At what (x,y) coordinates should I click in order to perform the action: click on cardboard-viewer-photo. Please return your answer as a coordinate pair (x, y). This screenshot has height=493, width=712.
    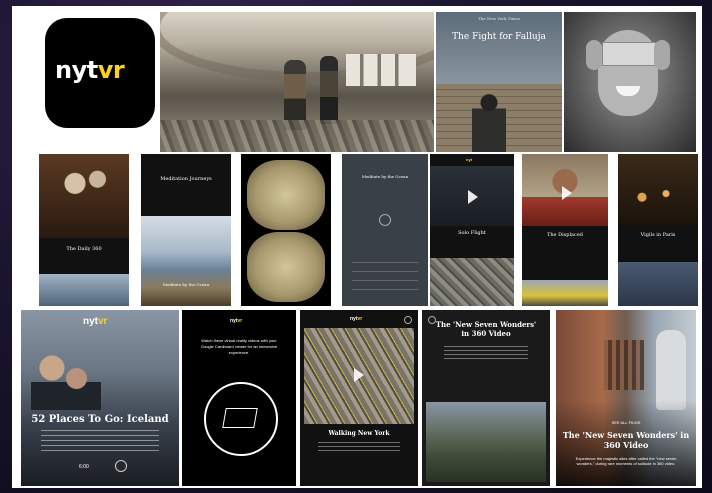
    Looking at the image, I should click on (630, 82).